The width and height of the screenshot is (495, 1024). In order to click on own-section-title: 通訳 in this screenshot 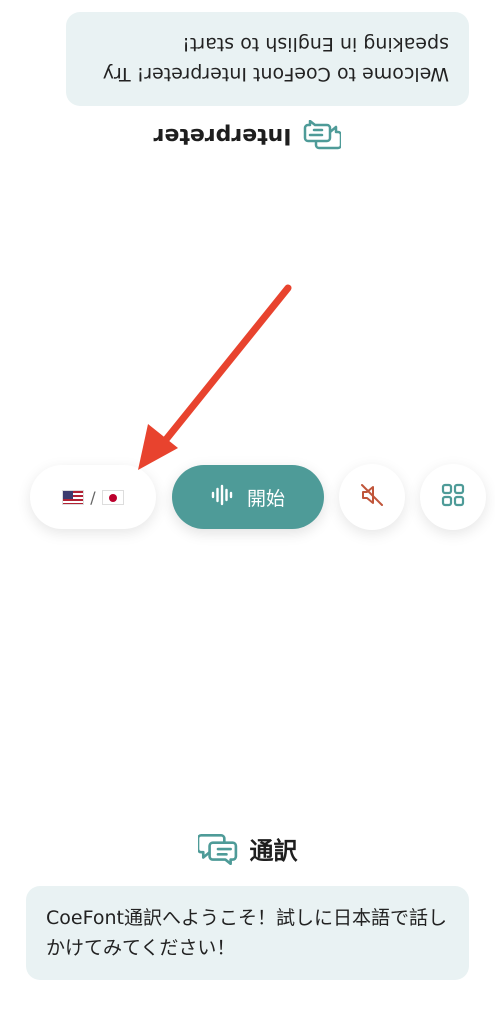, I will do `click(273, 850)`.